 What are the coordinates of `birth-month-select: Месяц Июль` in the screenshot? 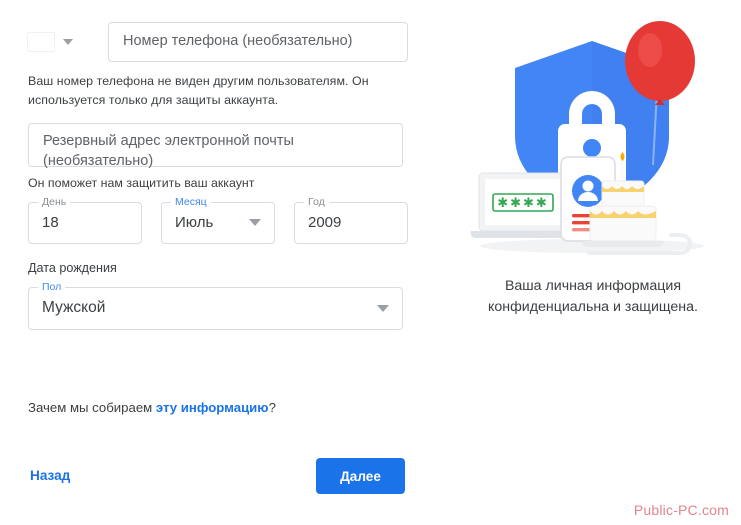 It's located at (218, 219).